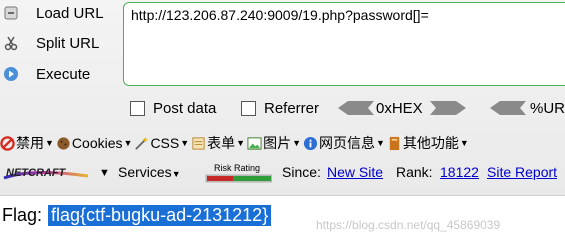 This screenshot has height=246, width=565. What do you see at coordinates (408, 225) in the screenshot?
I see `watermark-text: https://blog.csdn.net/qq_45869039` at bounding box center [408, 225].